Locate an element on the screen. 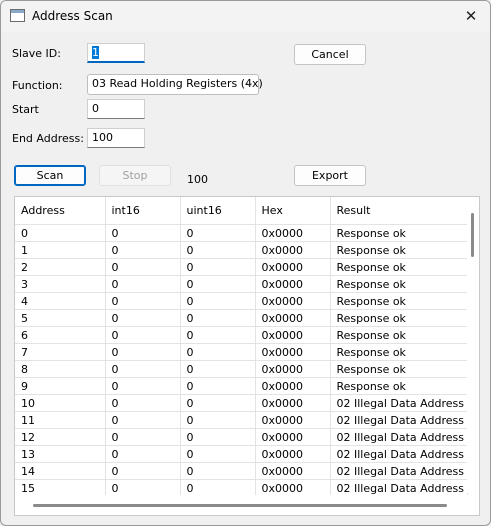 The image size is (491, 526). column-header-uint16: uint16 is located at coordinates (218, 211).